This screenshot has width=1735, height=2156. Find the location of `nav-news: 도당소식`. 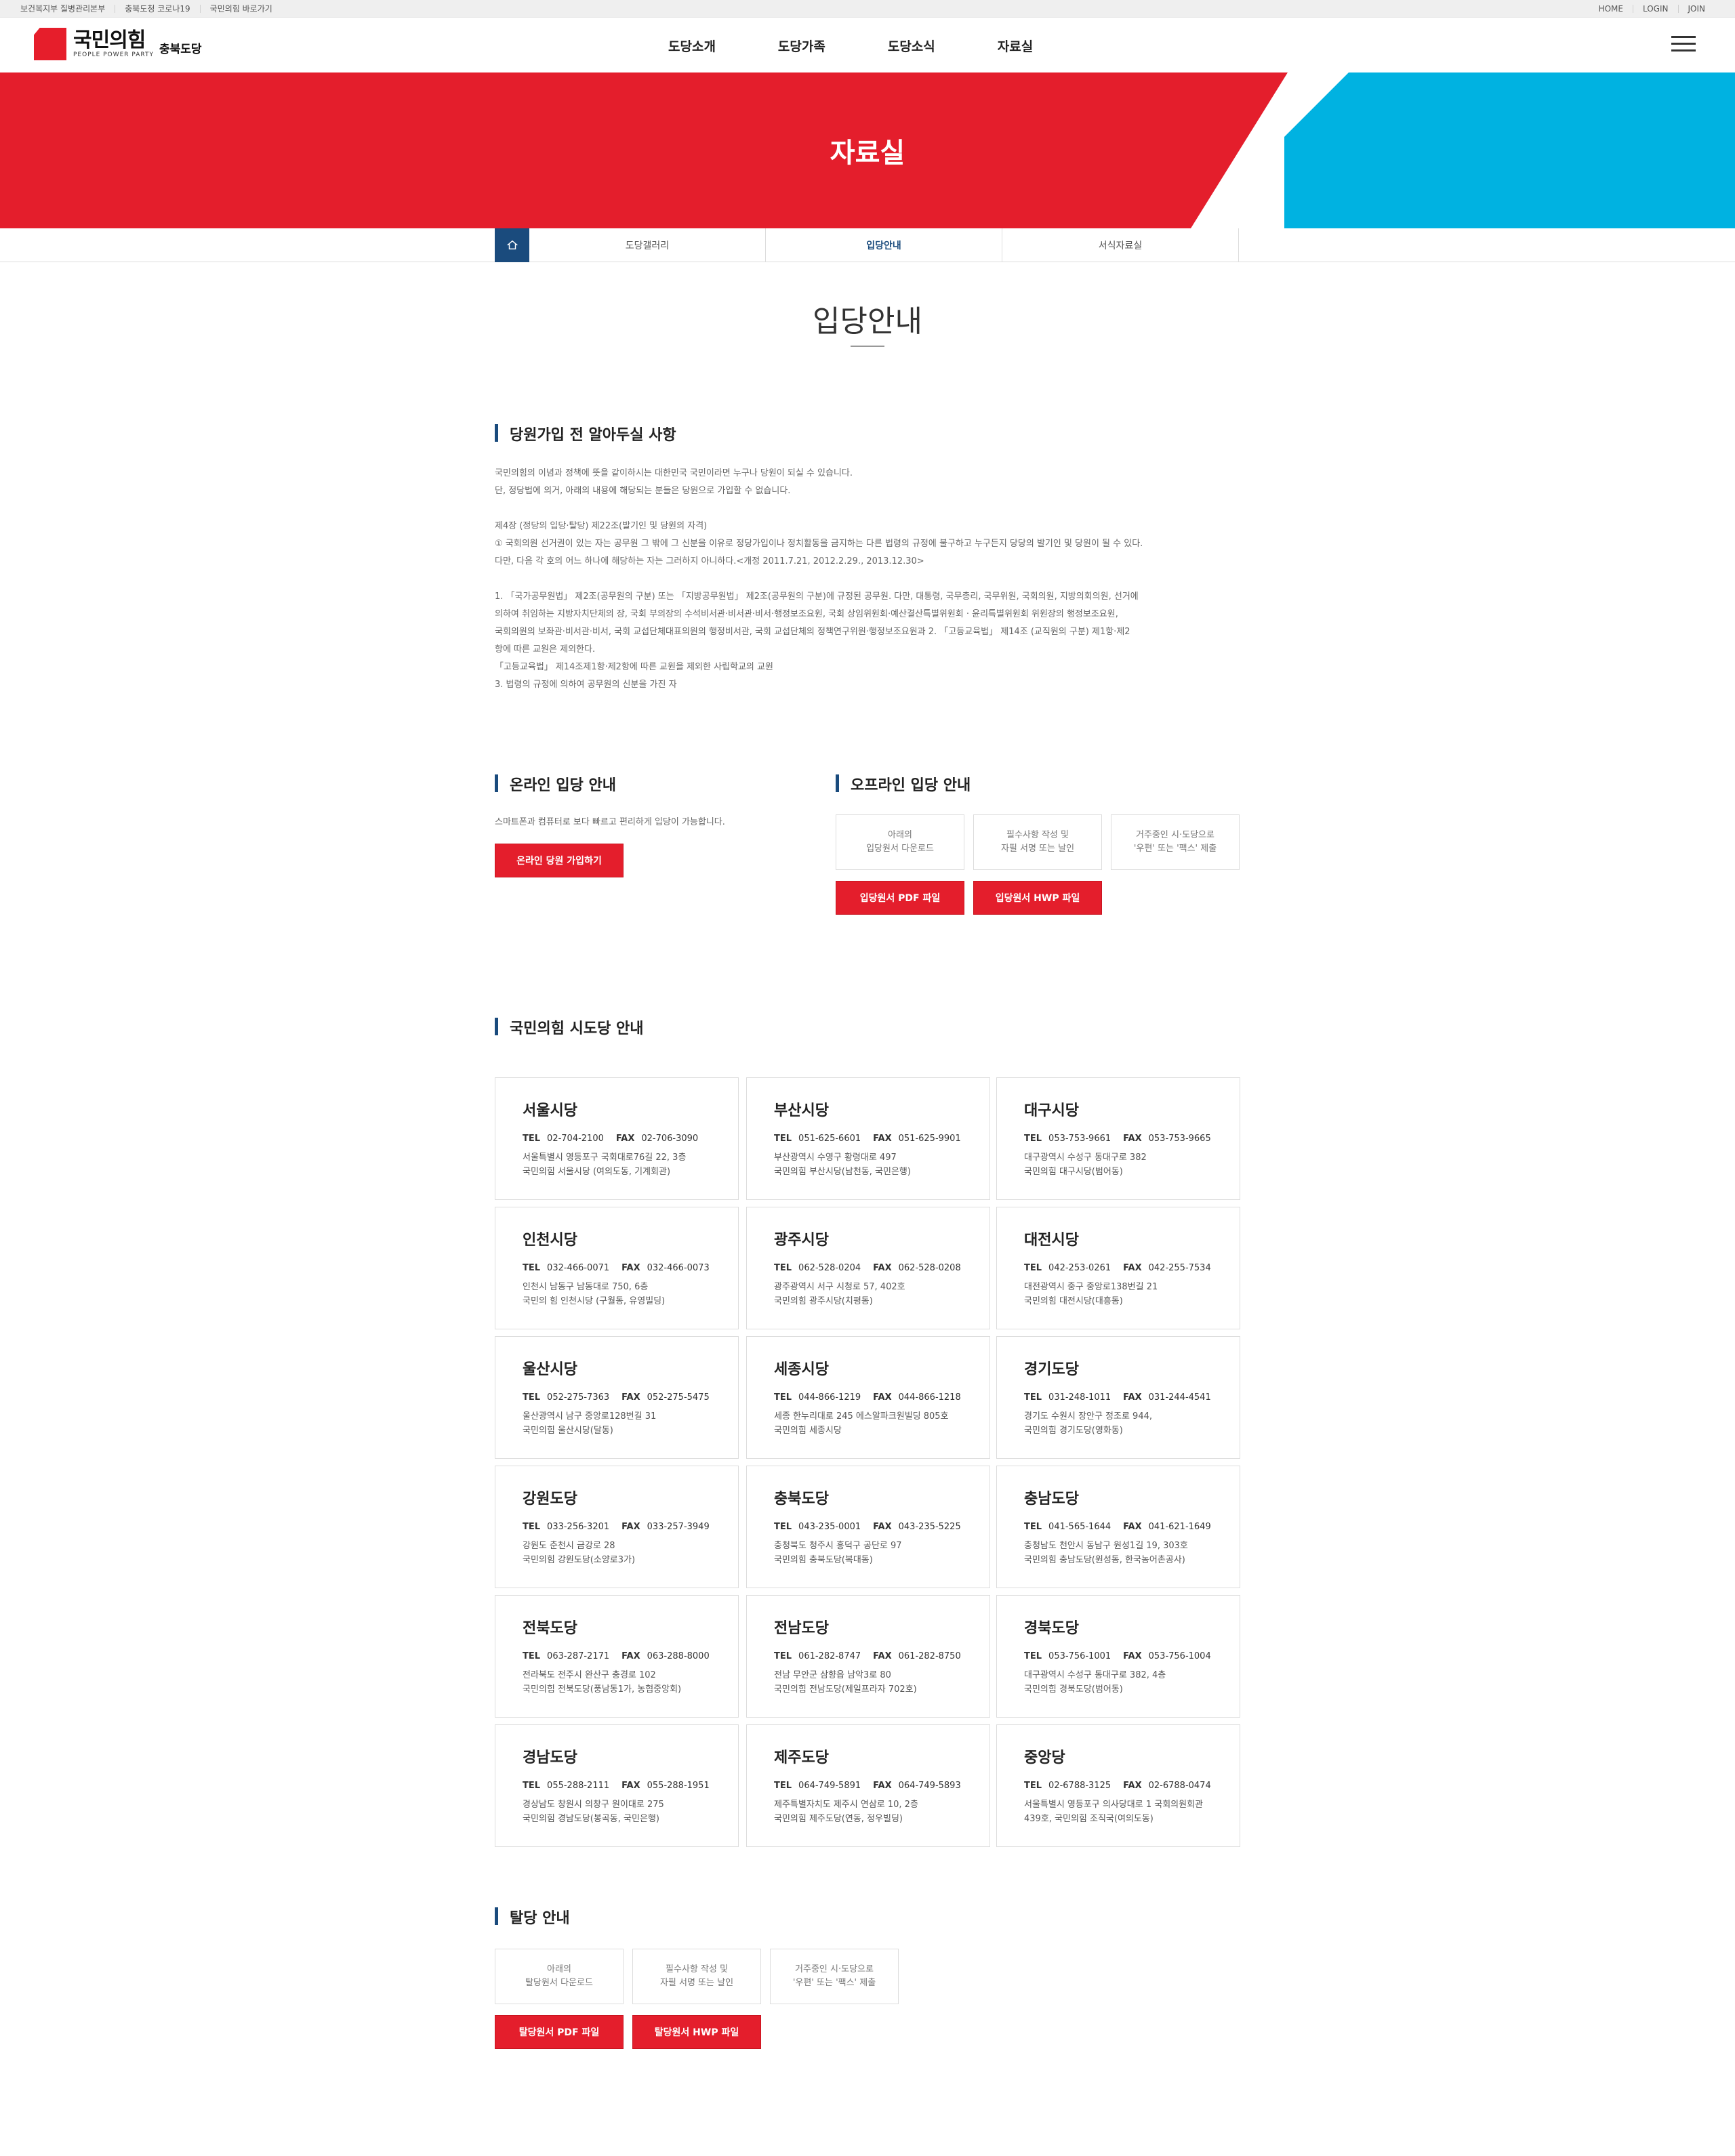

nav-news: 도당소식 is located at coordinates (911, 46).